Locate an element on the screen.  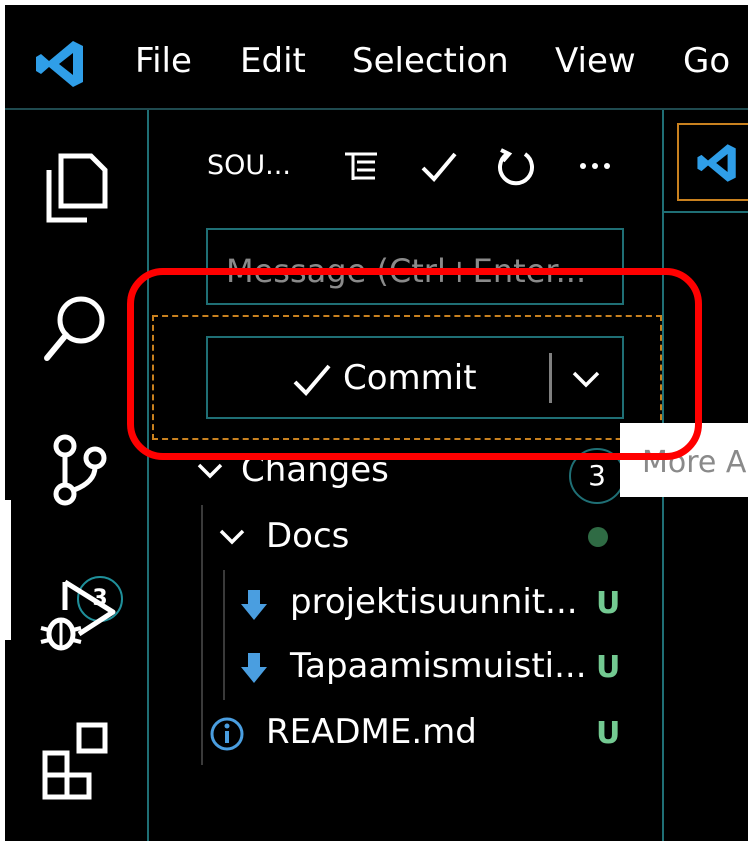
run-debug-icon is located at coordinates (80, 617).